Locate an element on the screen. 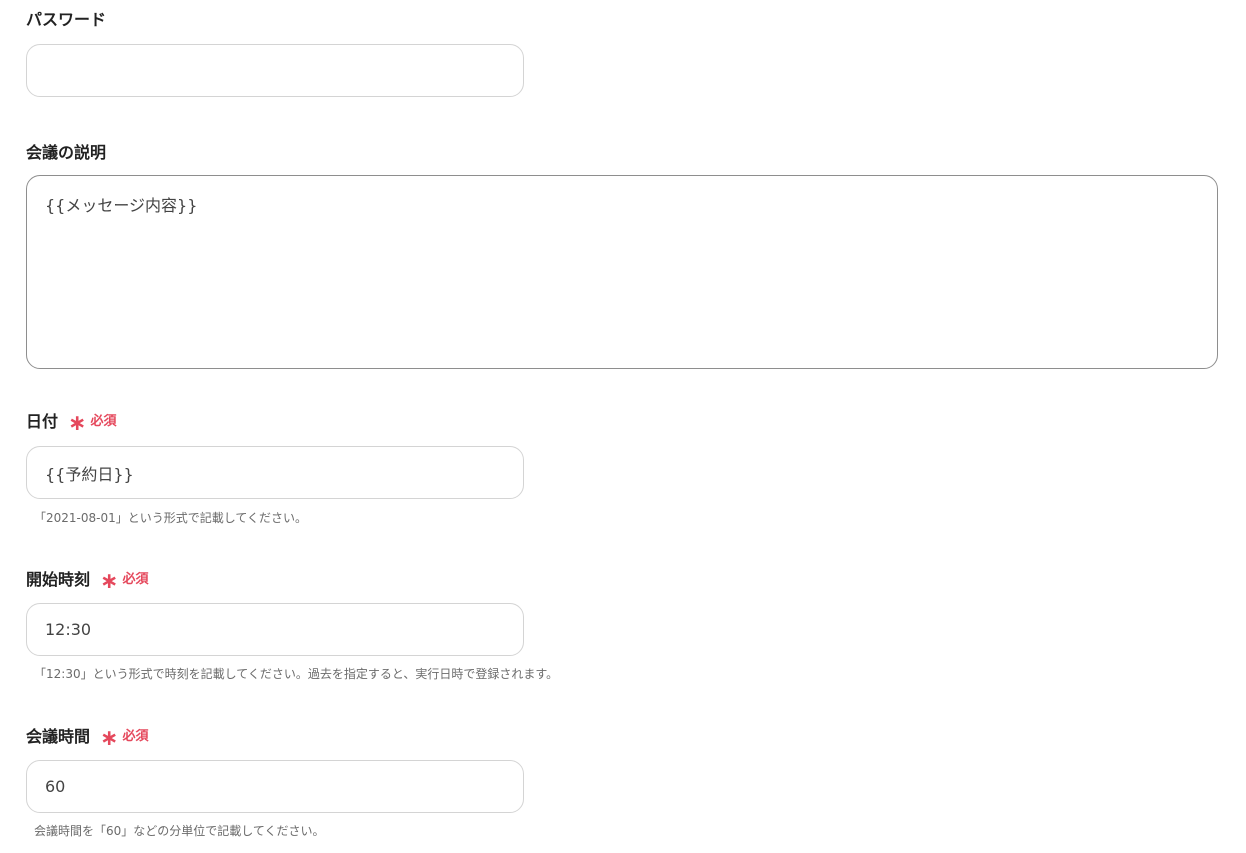  start-time-required-badge: ∗ 必須 is located at coordinates (124, 581).